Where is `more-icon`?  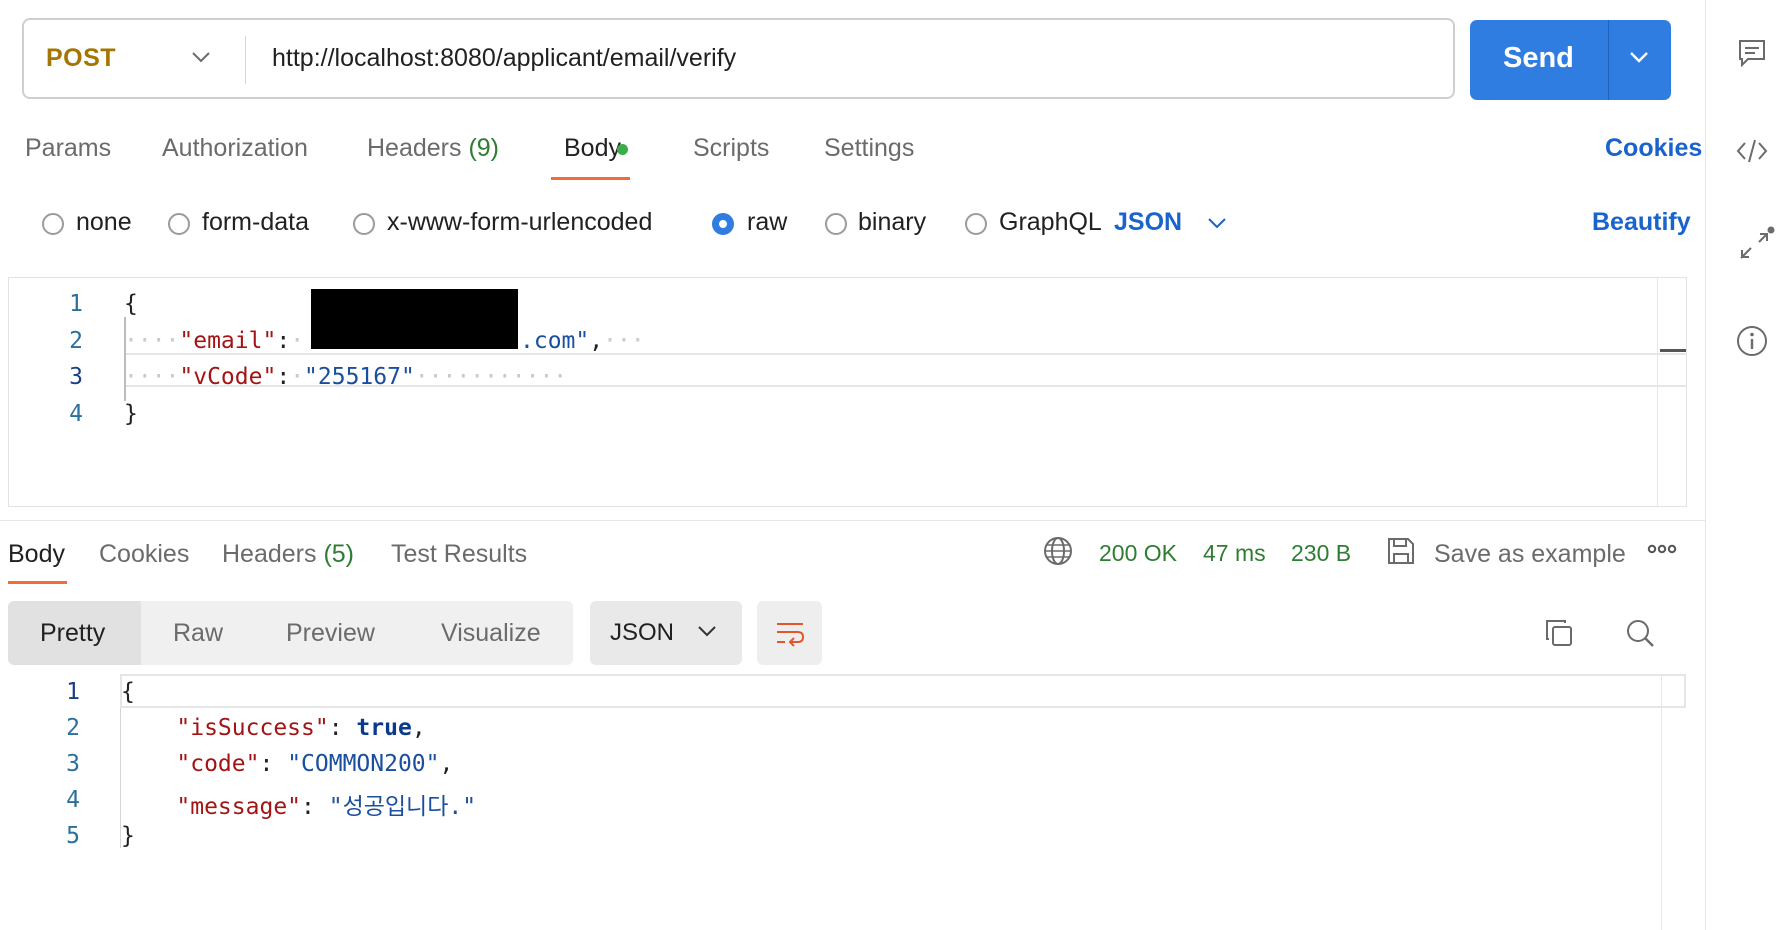 more-icon is located at coordinates (1662, 549).